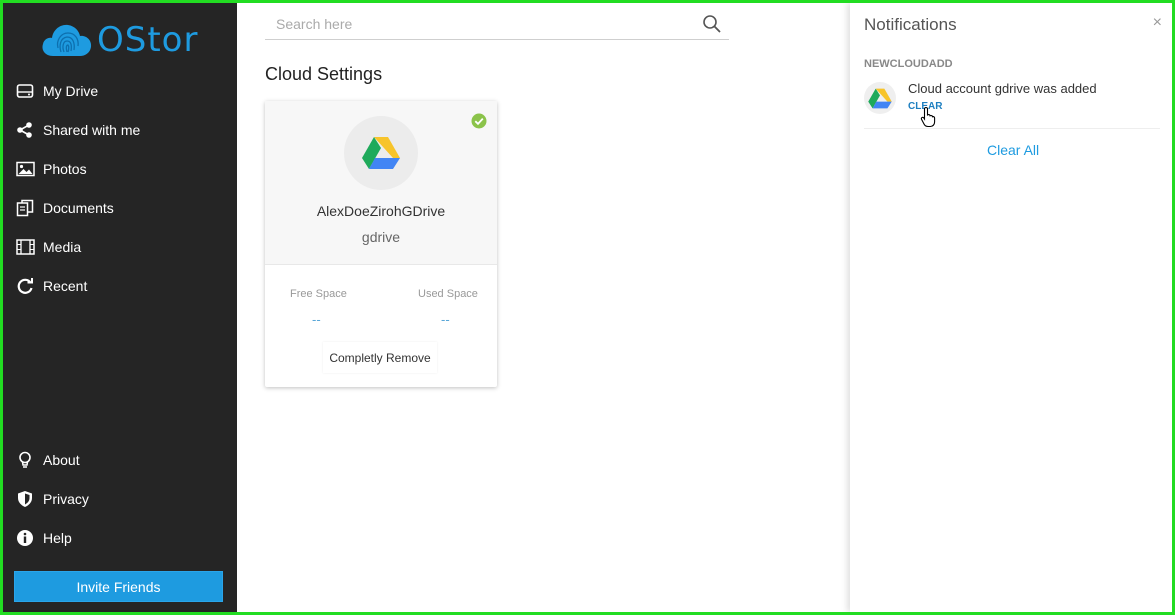  What do you see at coordinates (25, 91) in the screenshot?
I see `drive-icon` at bounding box center [25, 91].